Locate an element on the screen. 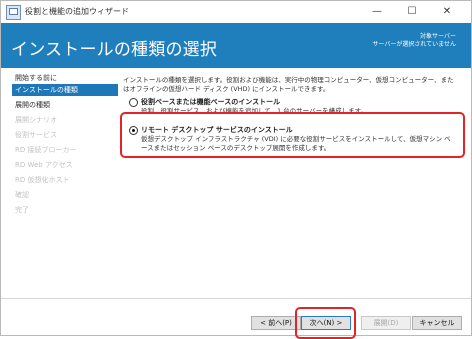 This screenshot has width=472, height=339. target-server-label: 対象サーバー is located at coordinates (438, 36).